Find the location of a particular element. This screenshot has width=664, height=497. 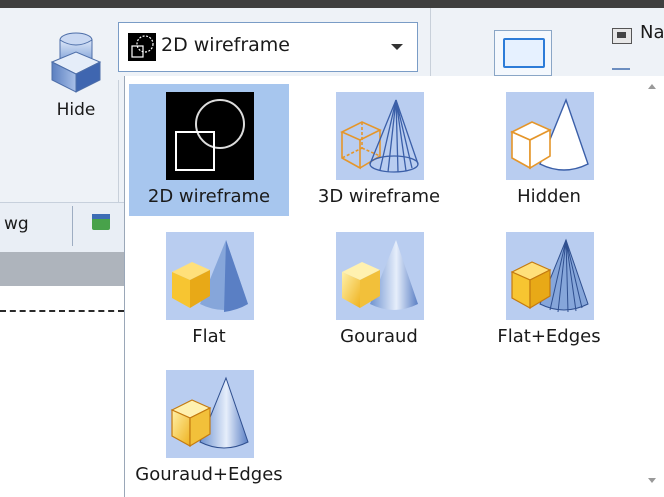

chevron-down-icon is located at coordinates (397, 47).